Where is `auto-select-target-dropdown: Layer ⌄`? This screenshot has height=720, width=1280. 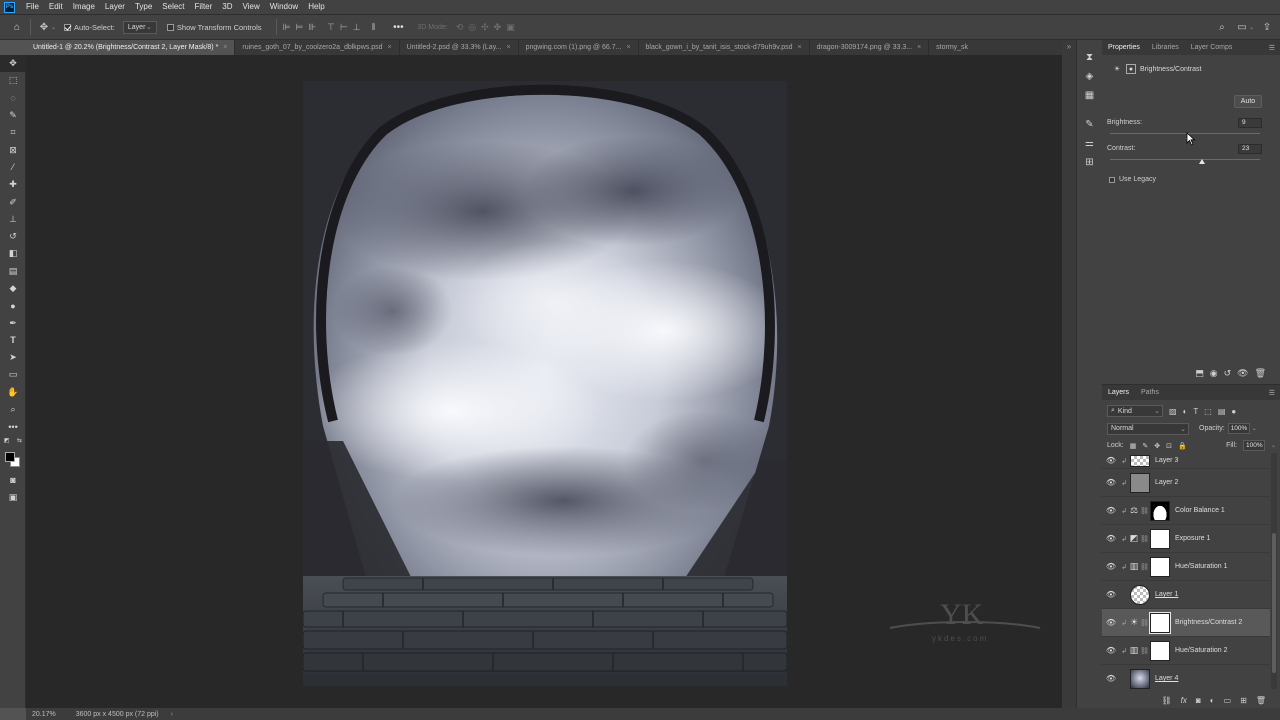 auto-select-target-dropdown: Layer ⌄ is located at coordinates (139, 27).